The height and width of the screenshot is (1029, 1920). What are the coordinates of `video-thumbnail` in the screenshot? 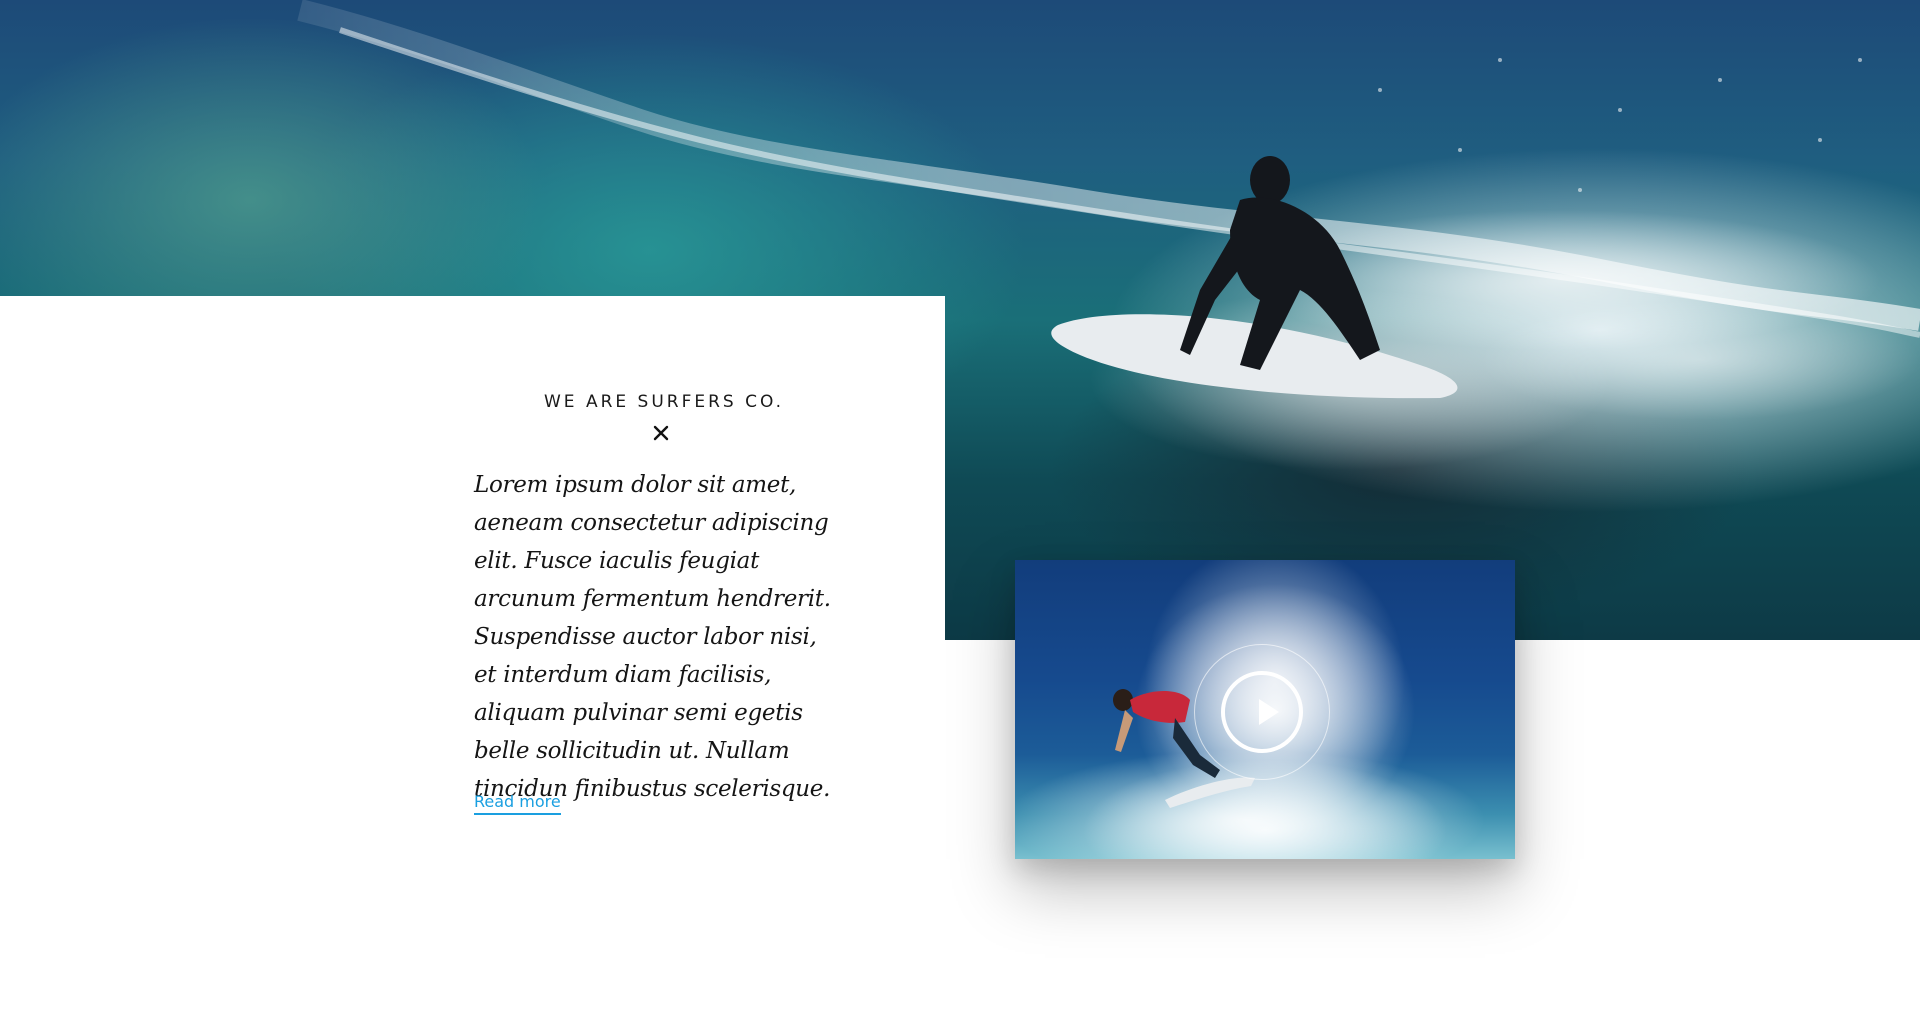 It's located at (1265, 709).